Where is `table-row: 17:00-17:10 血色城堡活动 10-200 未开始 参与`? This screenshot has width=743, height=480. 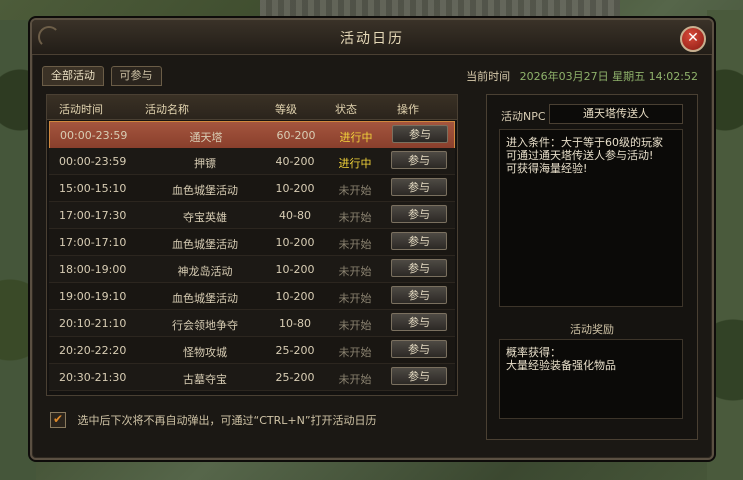 table-row: 17:00-17:10 血色城堡活动 10-200 未开始 参与 is located at coordinates (252, 242).